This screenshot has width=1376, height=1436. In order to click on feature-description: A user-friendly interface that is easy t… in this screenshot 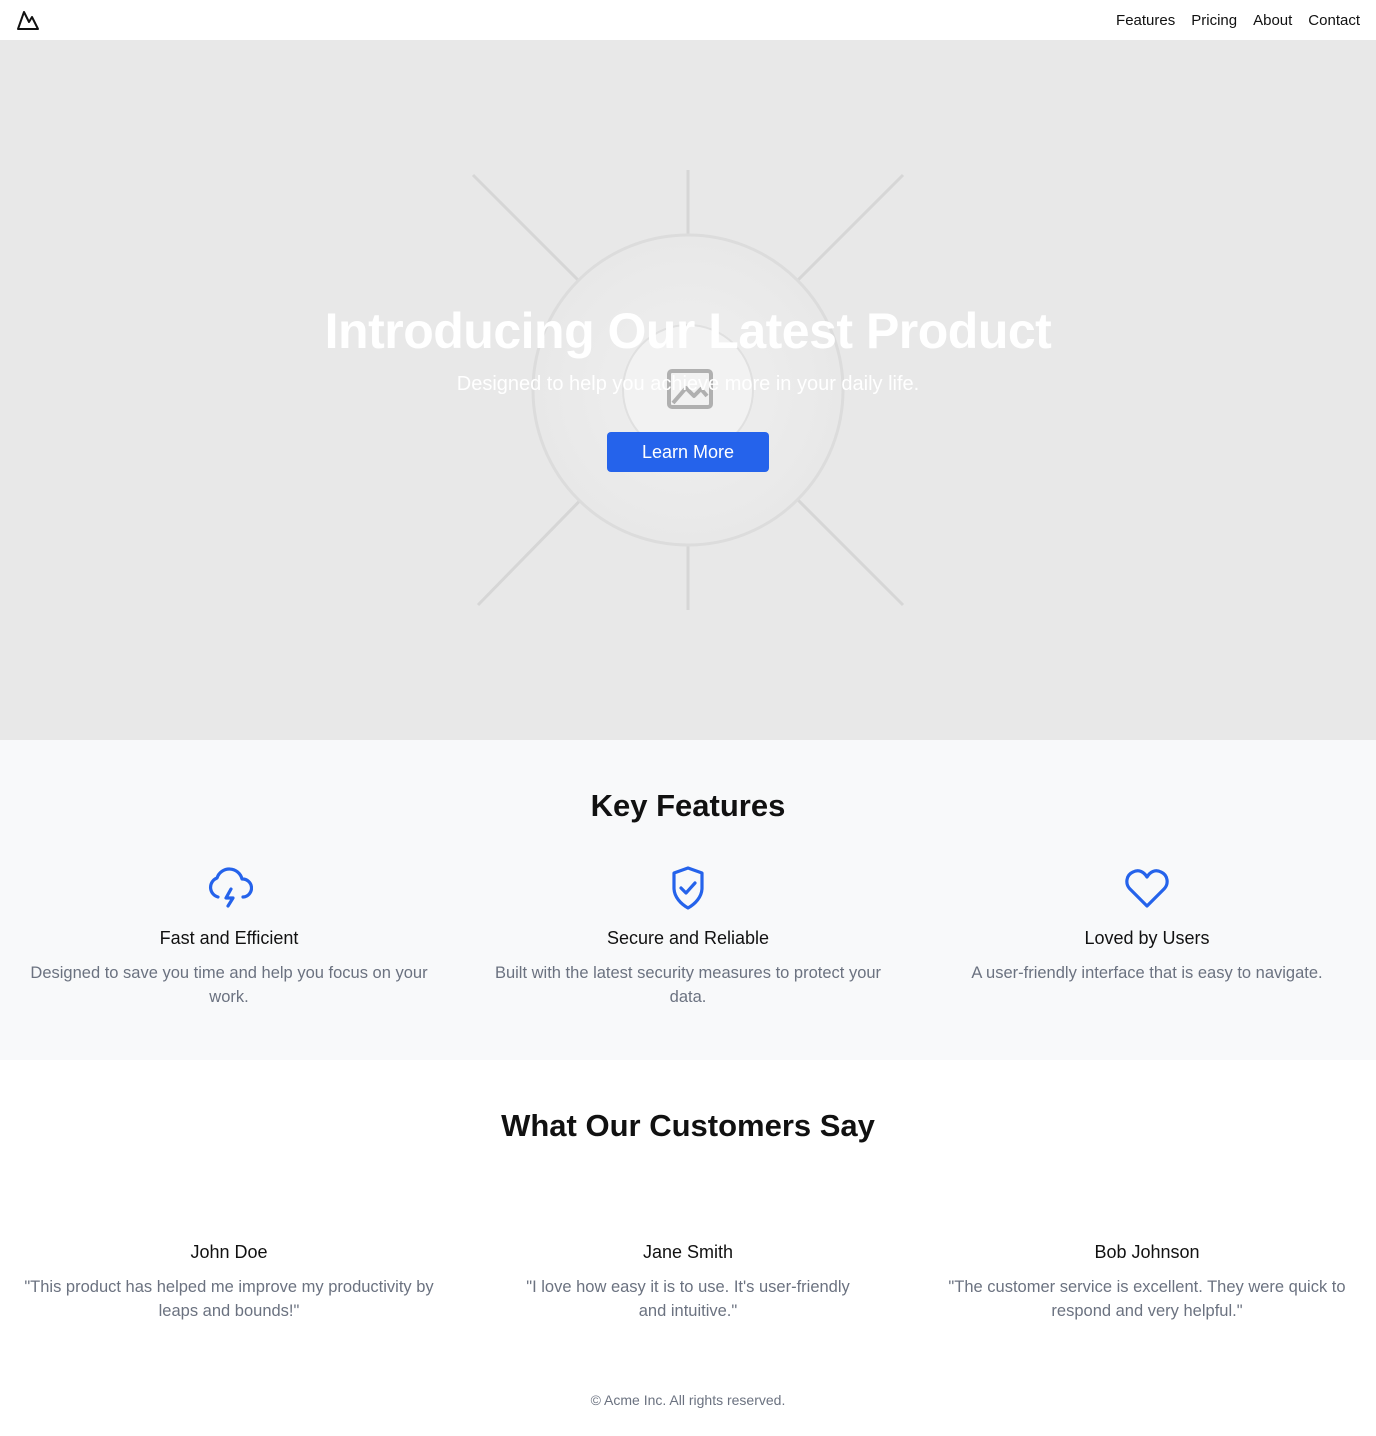, I will do `click(1147, 973)`.